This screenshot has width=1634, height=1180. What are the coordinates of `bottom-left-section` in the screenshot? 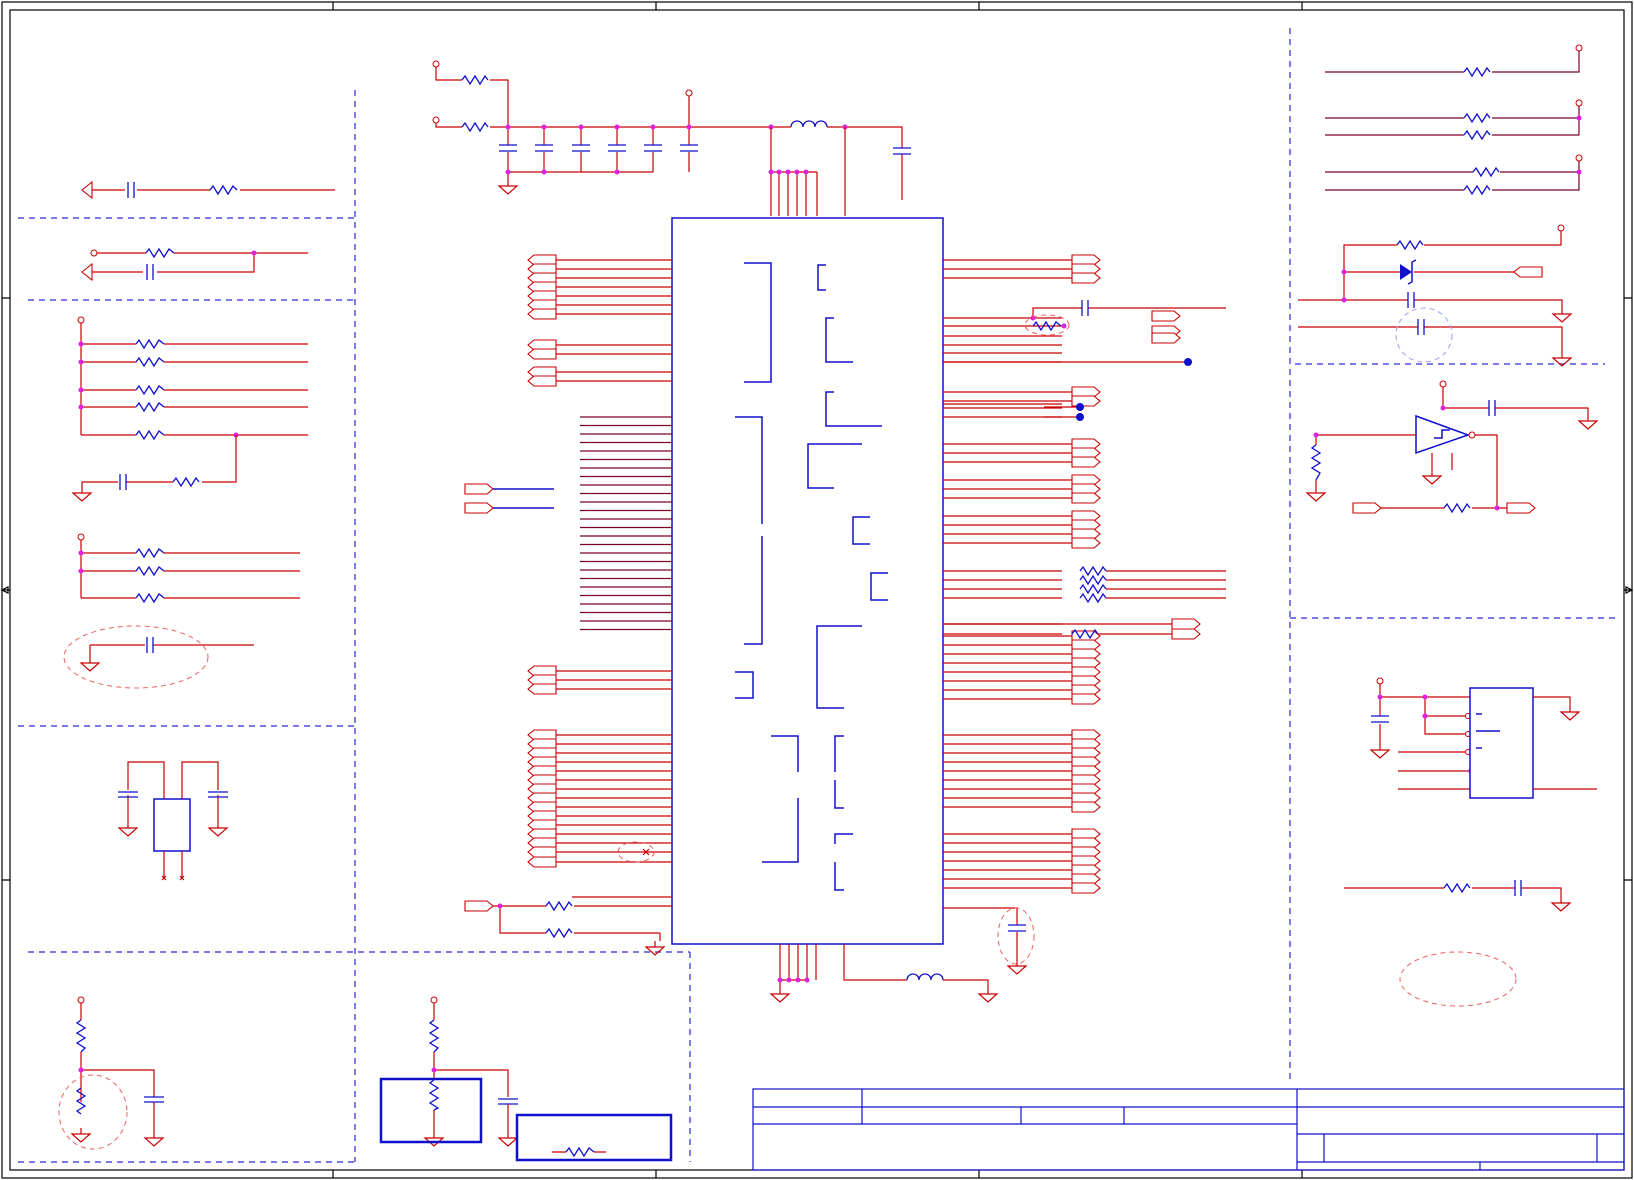 It's located at (111, 1073).